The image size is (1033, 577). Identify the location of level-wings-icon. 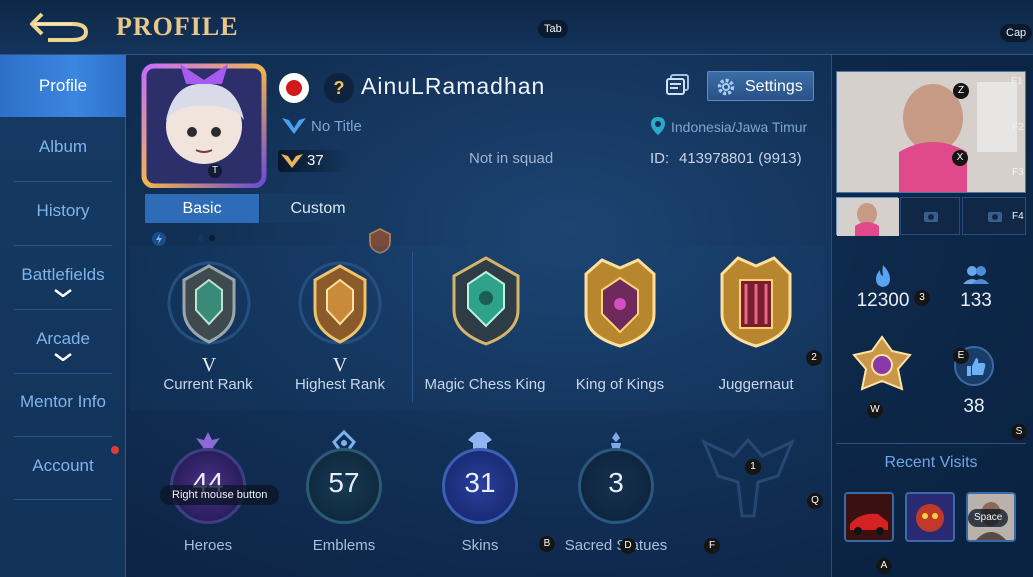
(292, 161).